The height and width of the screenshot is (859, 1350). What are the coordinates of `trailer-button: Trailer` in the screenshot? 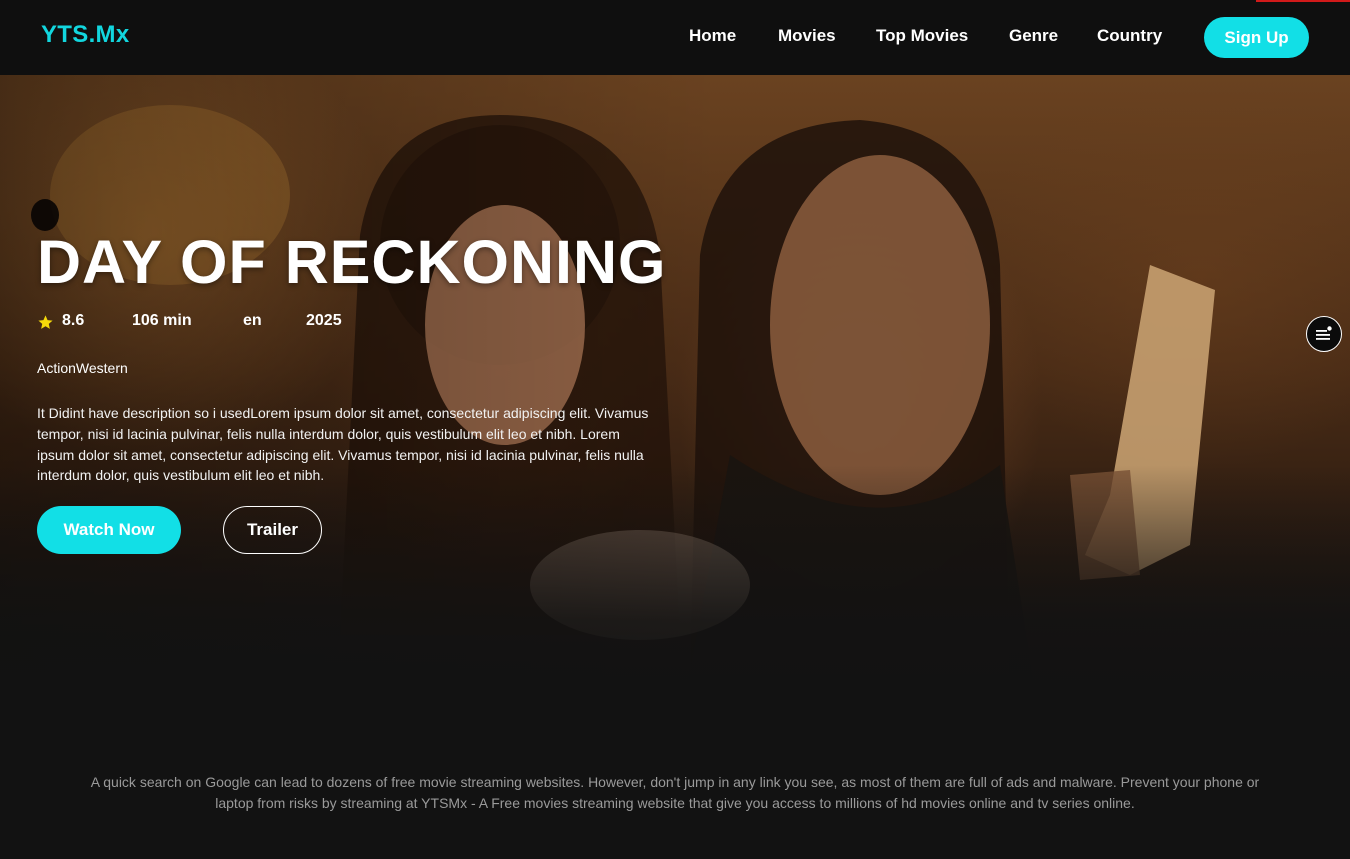 It's located at (272, 530).